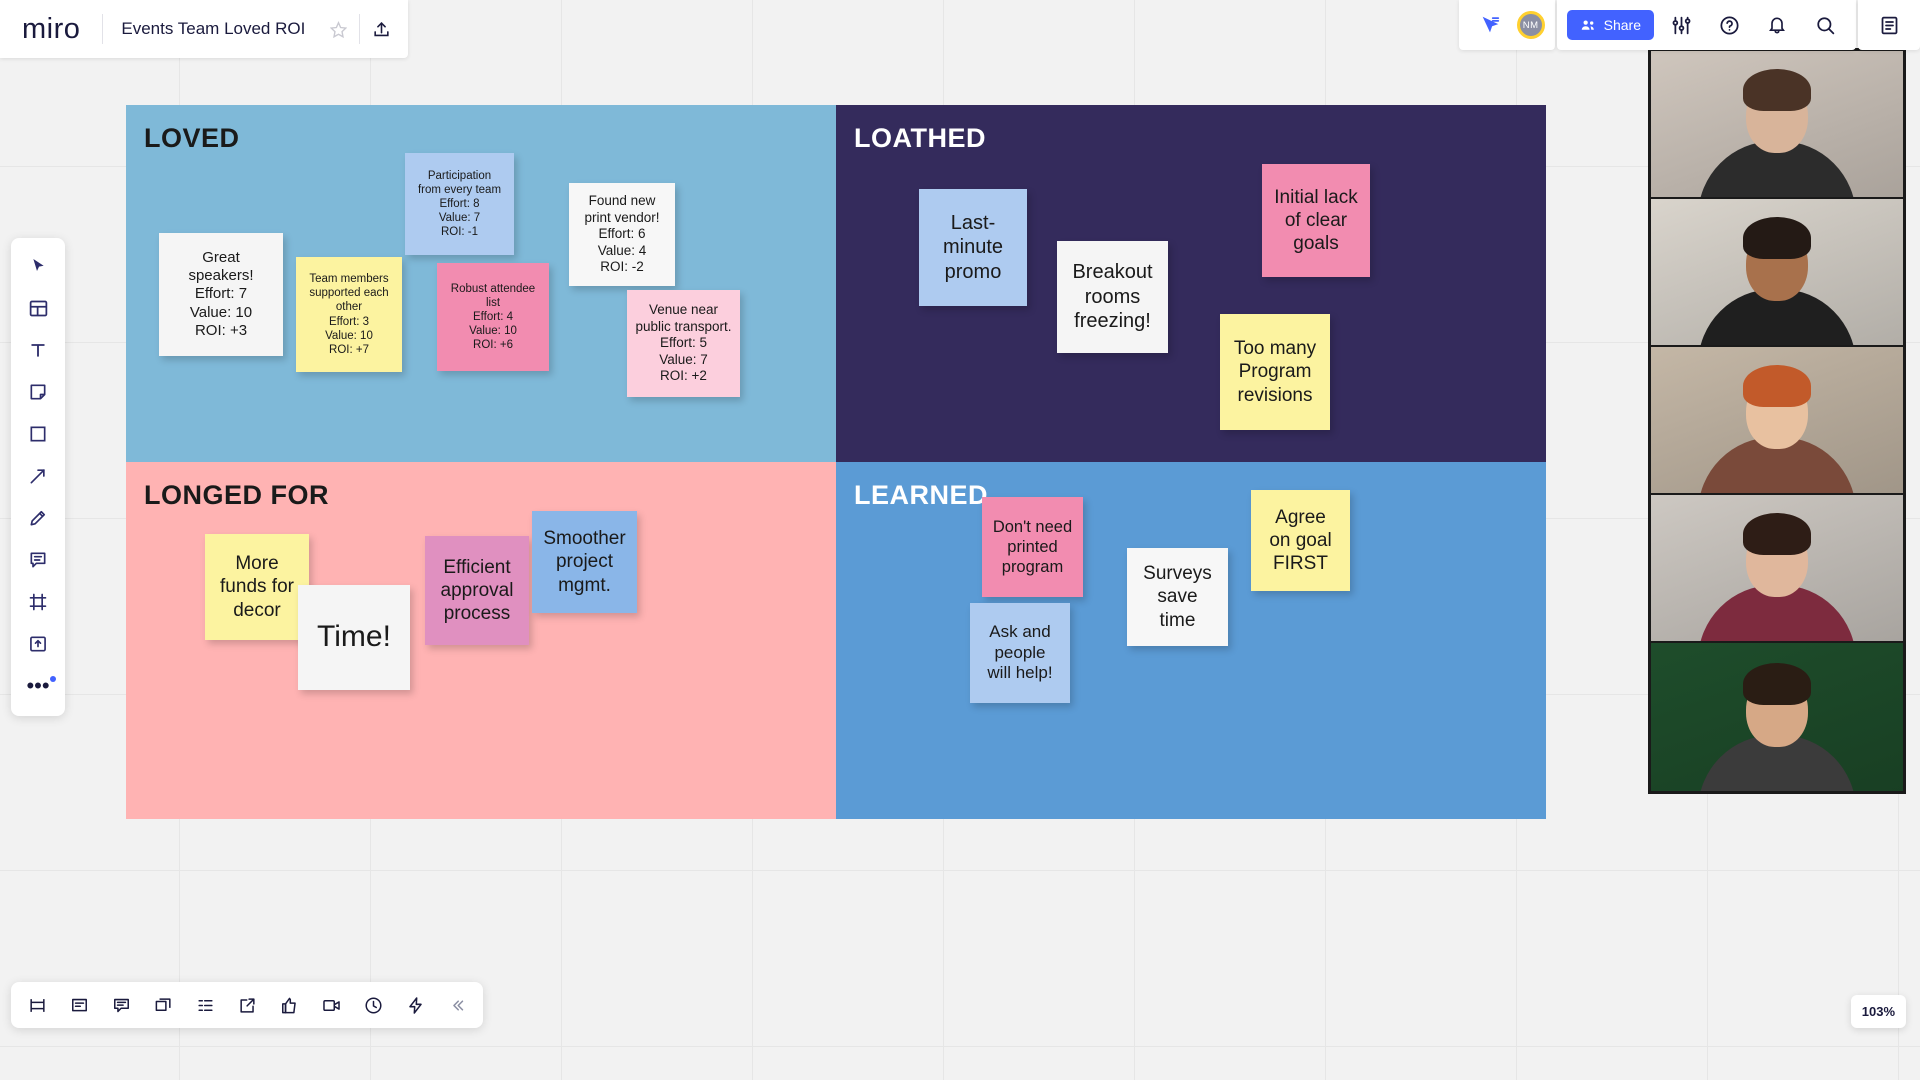 This screenshot has width=1920, height=1080. What do you see at coordinates (289, 1005) in the screenshot?
I see `voting-button` at bounding box center [289, 1005].